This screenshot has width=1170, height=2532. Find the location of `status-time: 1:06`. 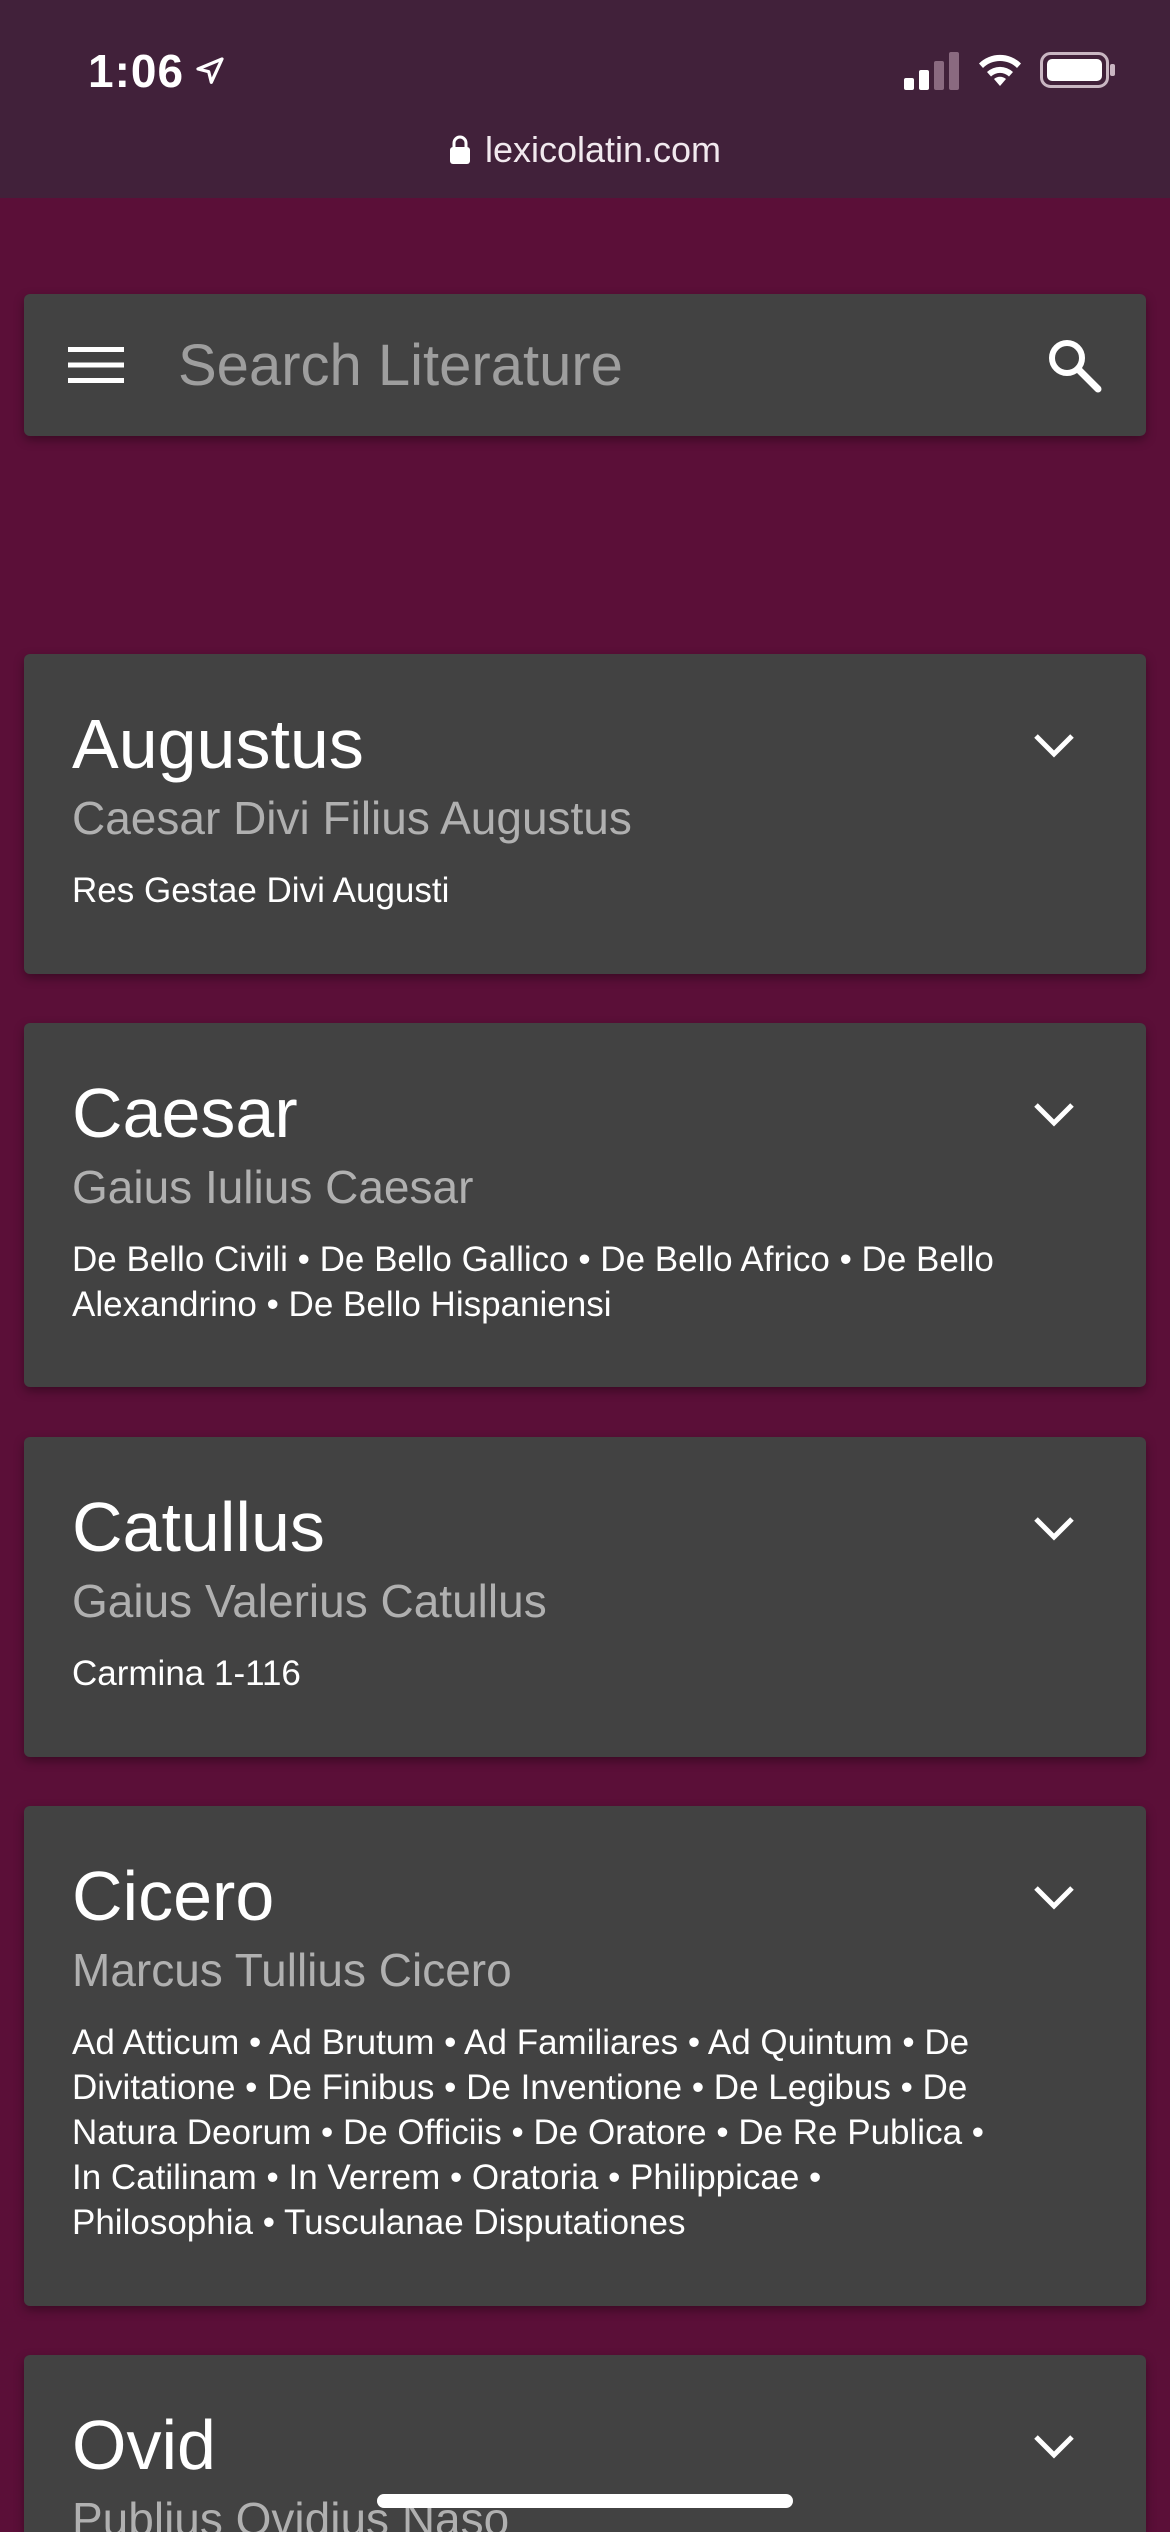

status-time: 1:06 is located at coordinates (157, 71).